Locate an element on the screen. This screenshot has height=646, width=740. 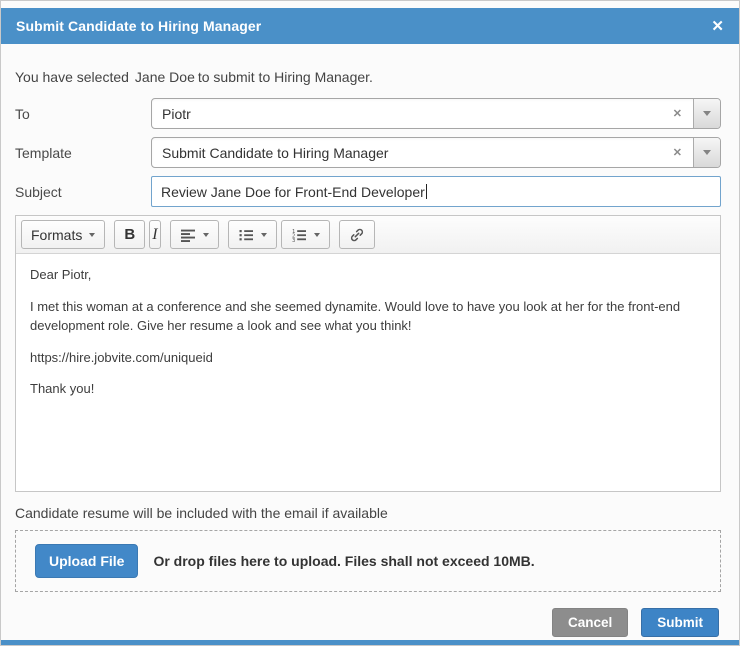
template-clear-icon: ✕ is located at coordinates (677, 152).